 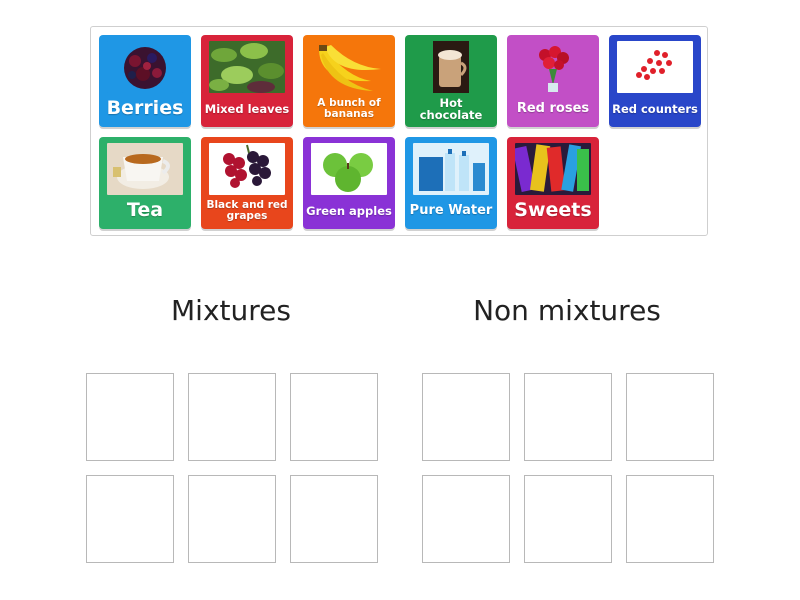 I want to click on card-label: Red counters, so click(x=655, y=108).